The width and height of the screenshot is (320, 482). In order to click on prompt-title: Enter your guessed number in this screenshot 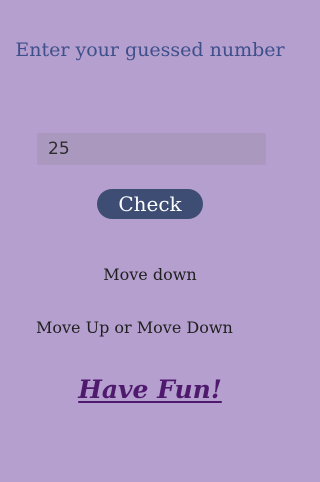, I will do `click(150, 50)`.